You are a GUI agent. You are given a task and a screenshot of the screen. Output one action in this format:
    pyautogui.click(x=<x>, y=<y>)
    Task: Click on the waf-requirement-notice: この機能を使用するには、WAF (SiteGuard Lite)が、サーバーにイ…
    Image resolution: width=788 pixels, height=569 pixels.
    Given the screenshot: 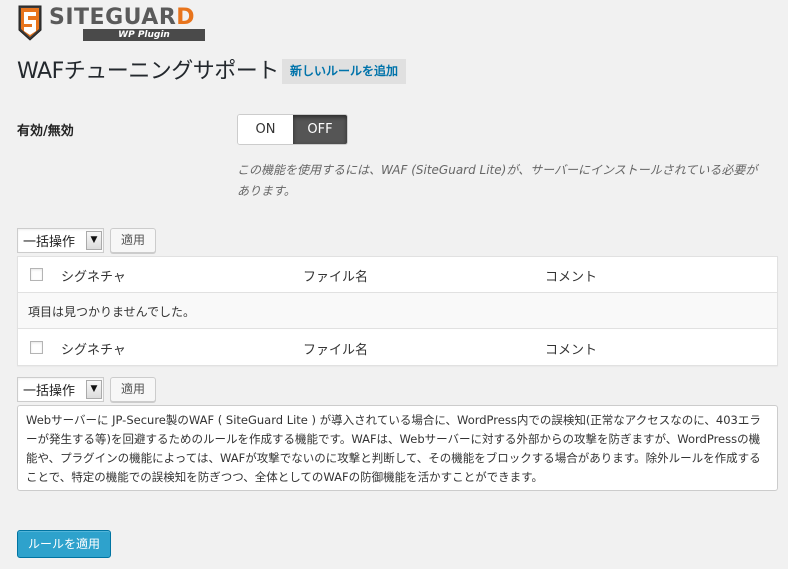 What is the action you would take?
    pyautogui.click(x=497, y=180)
    